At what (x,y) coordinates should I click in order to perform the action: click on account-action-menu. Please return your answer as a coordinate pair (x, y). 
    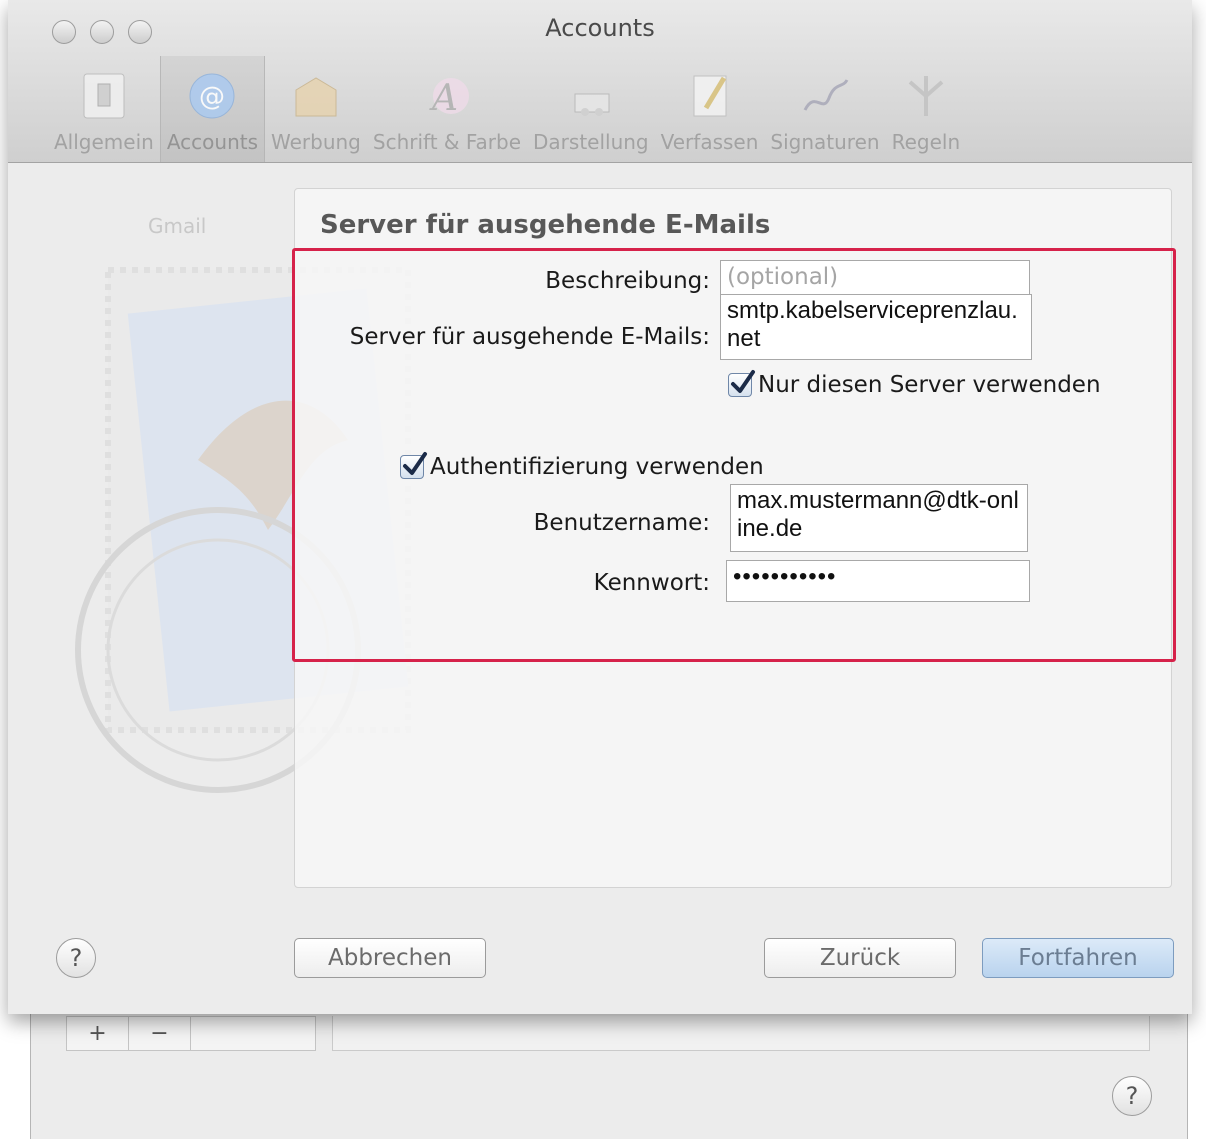
    Looking at the image, I should click on (253, 1033).